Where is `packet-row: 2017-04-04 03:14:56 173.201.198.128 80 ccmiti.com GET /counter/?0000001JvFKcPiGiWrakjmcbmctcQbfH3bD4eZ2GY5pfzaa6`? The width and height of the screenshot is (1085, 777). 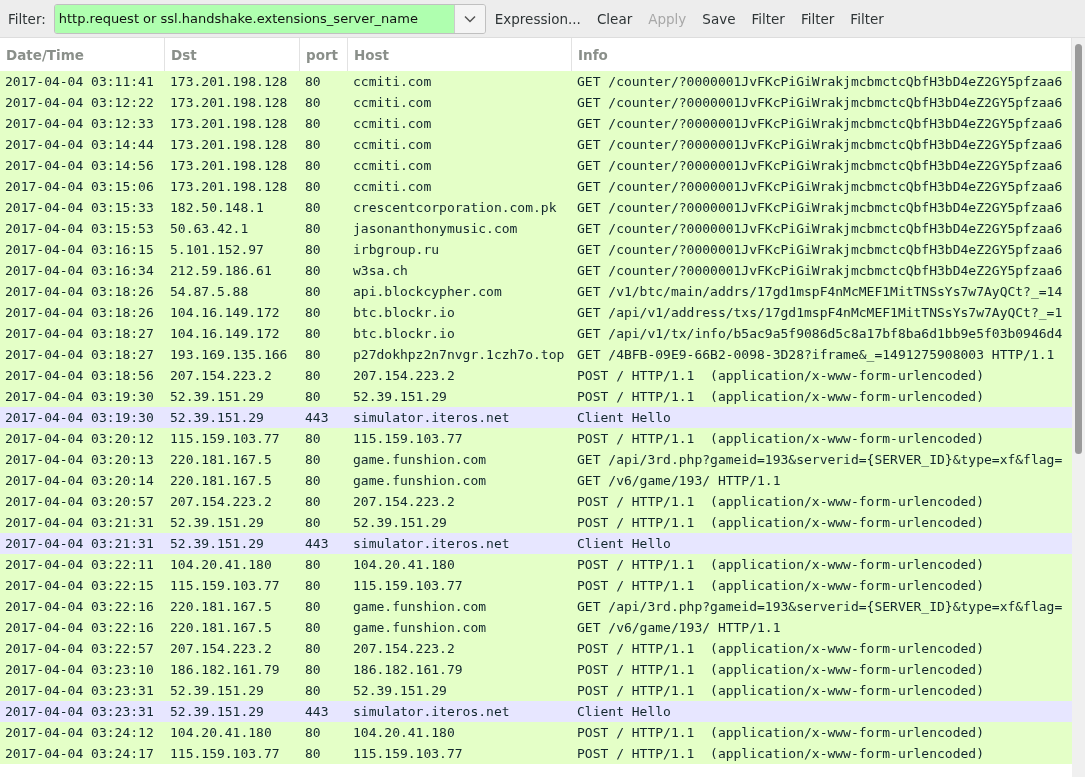
packet-row: 2017-04-04 03:14:56 173.201.198.128 80 ccmiti.com GET /counter/?0000001JvFKcPiGiWrakjmcbmctcQbfH3bD4eZ2GY5pfzaa6 is located at coordinates (536, 165).